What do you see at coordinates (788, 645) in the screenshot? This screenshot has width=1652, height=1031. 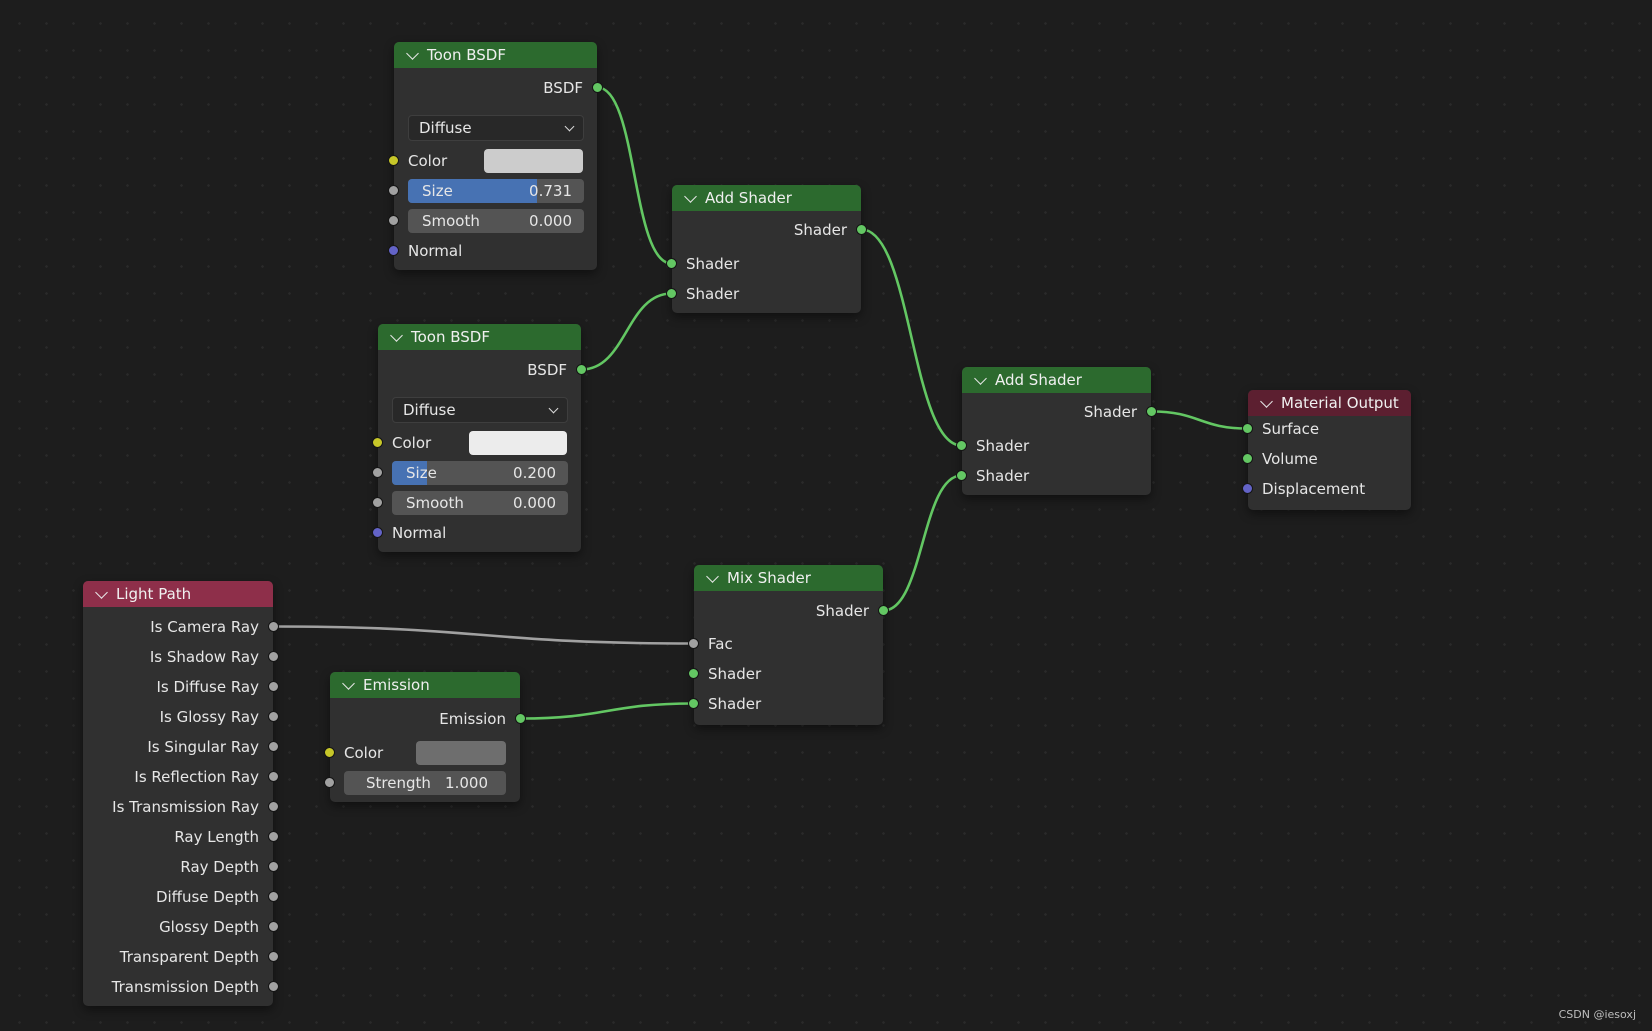 I see `mix-shader-node: Mix Shader Shader Fac Shader Shader` at bounding box center [788, 645].